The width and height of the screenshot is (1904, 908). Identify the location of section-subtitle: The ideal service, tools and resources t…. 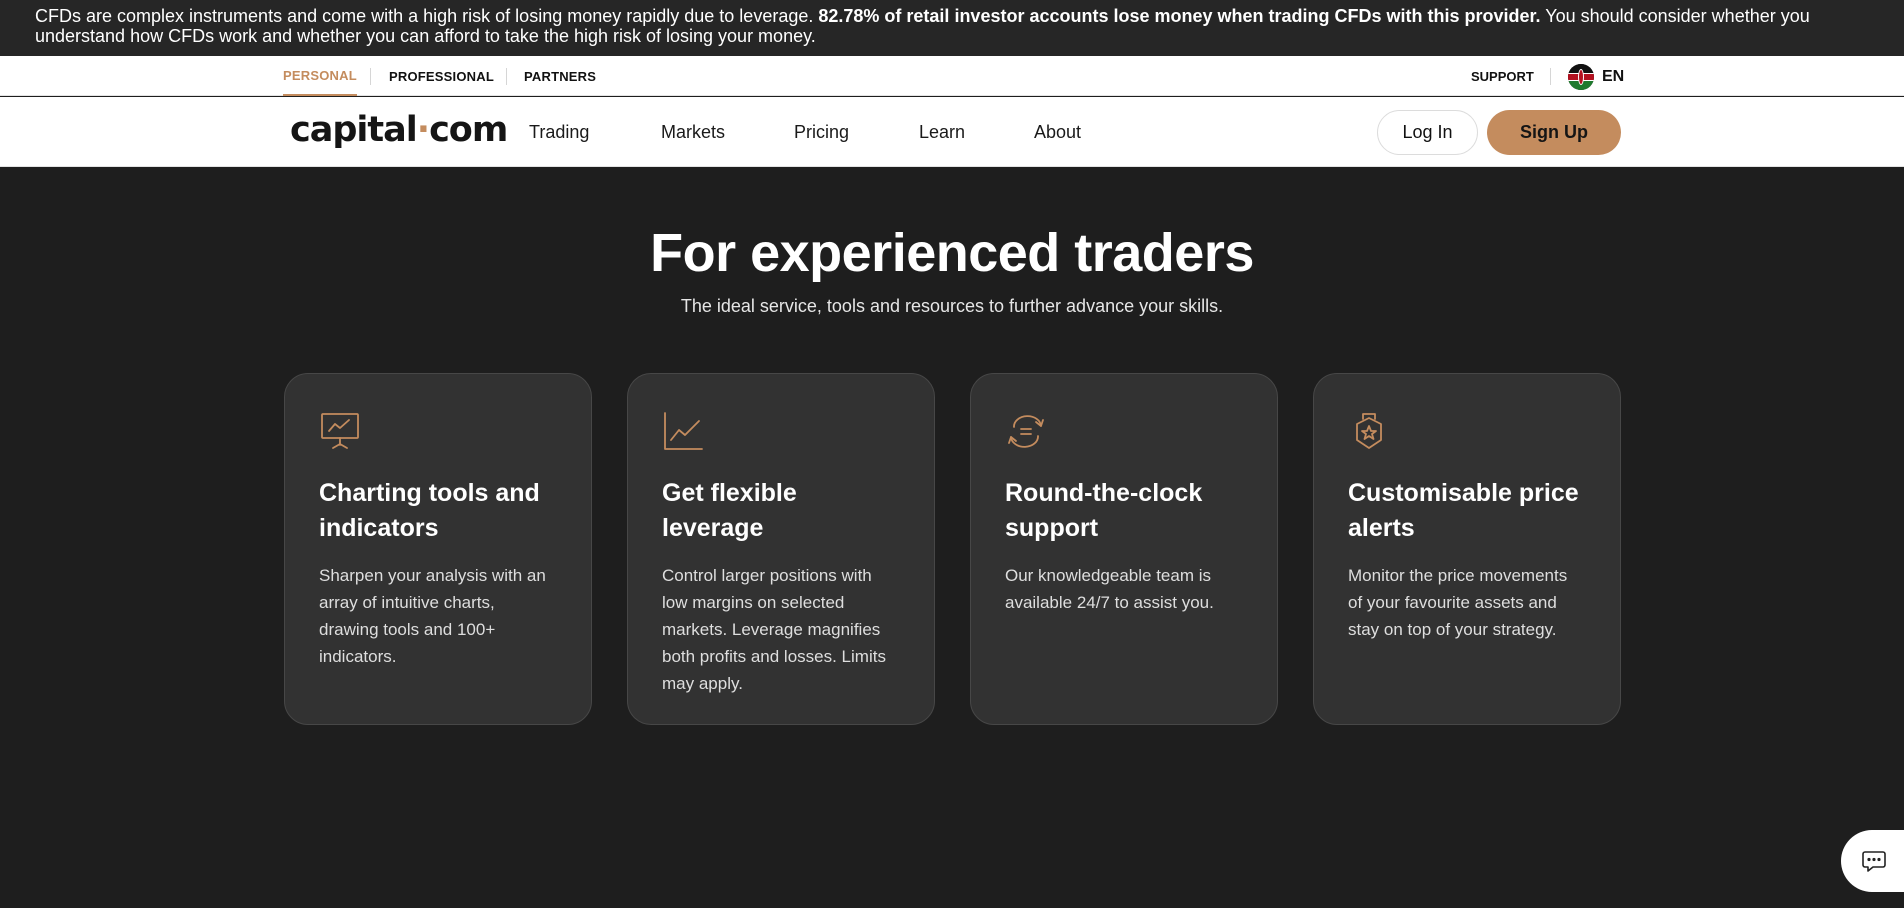
(952, 306).